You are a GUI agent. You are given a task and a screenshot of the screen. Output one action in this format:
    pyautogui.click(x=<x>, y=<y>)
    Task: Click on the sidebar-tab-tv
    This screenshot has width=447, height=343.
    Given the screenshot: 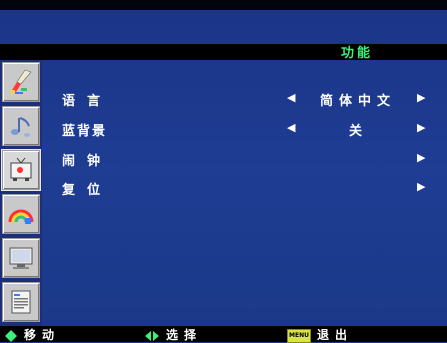 What is the action you would take?
    pyautogui.click(x=21, y=170)
    